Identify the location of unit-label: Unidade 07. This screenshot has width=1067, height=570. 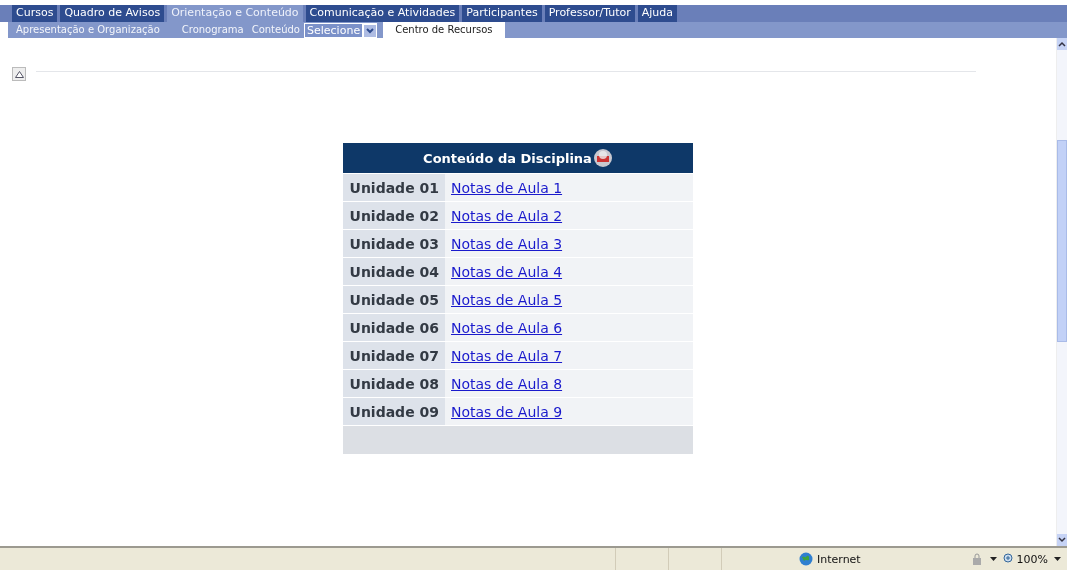
(394, 355).